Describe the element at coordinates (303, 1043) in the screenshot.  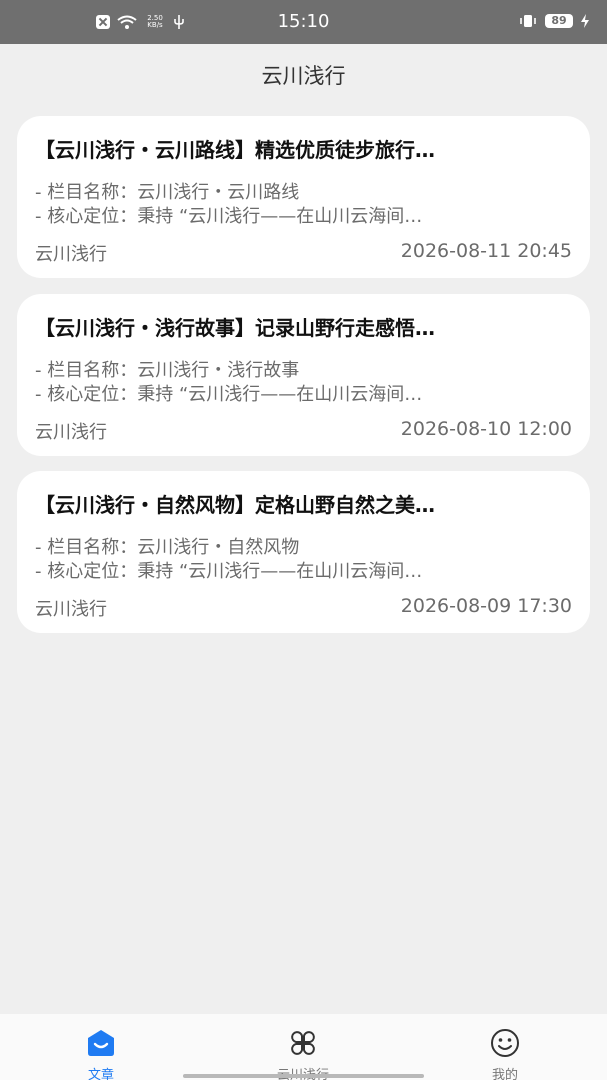
I see `grid-icon` at that location.